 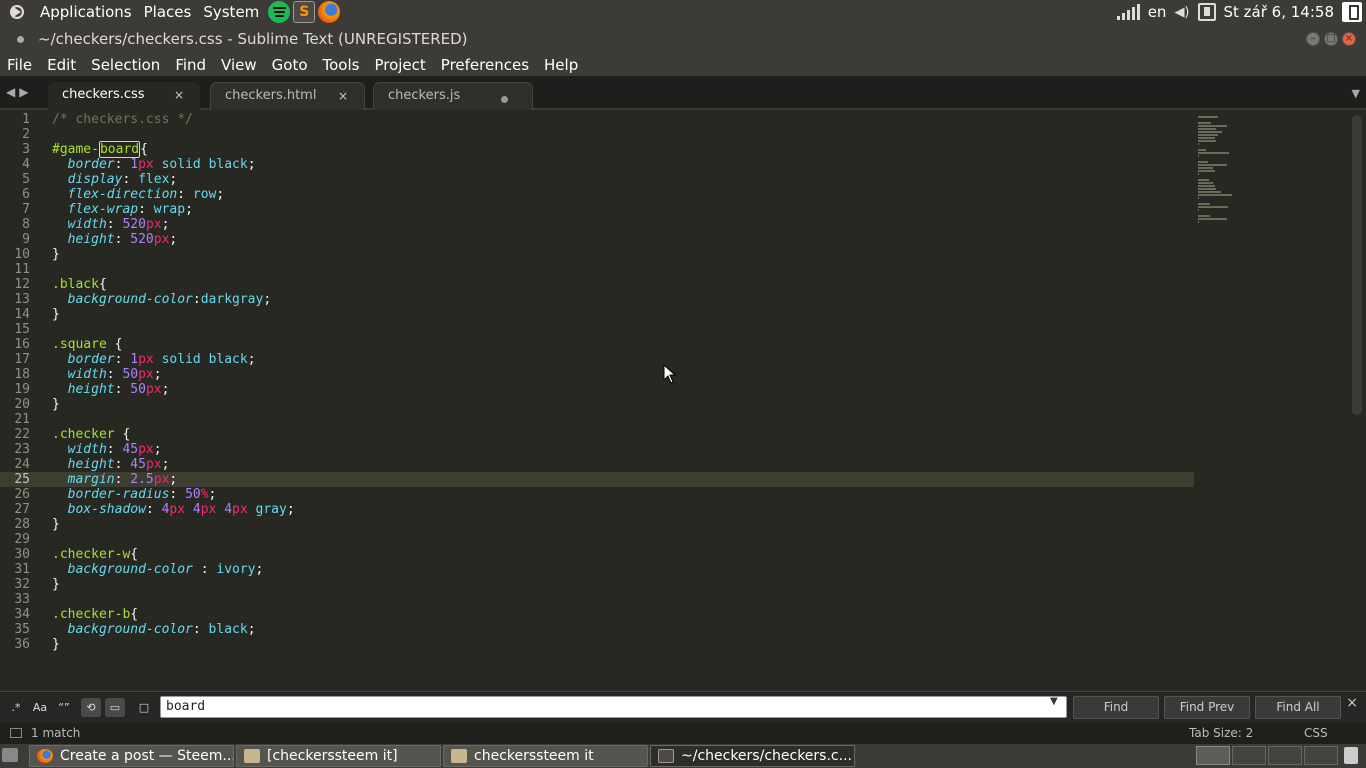 I want to click on in-selection-toggle-icon: ▭, so click(x=115, y=707).